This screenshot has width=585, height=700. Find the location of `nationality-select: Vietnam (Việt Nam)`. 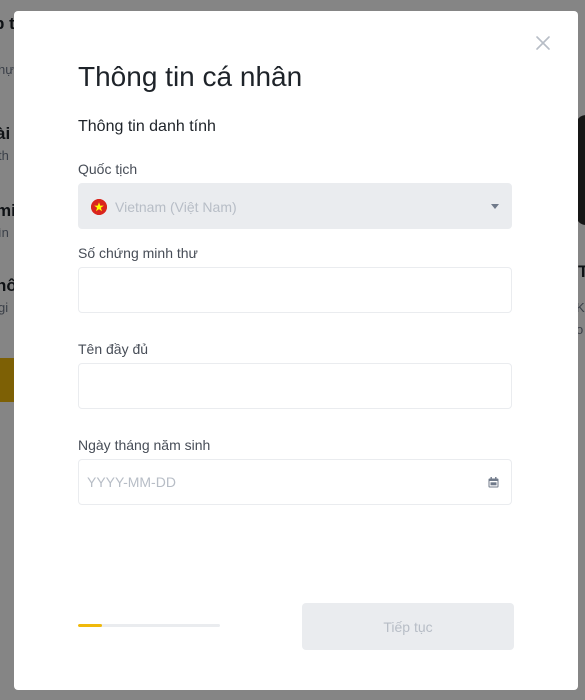

nationality-select: Vietnam (Việt Nam) is located at coordinates (295, 206).